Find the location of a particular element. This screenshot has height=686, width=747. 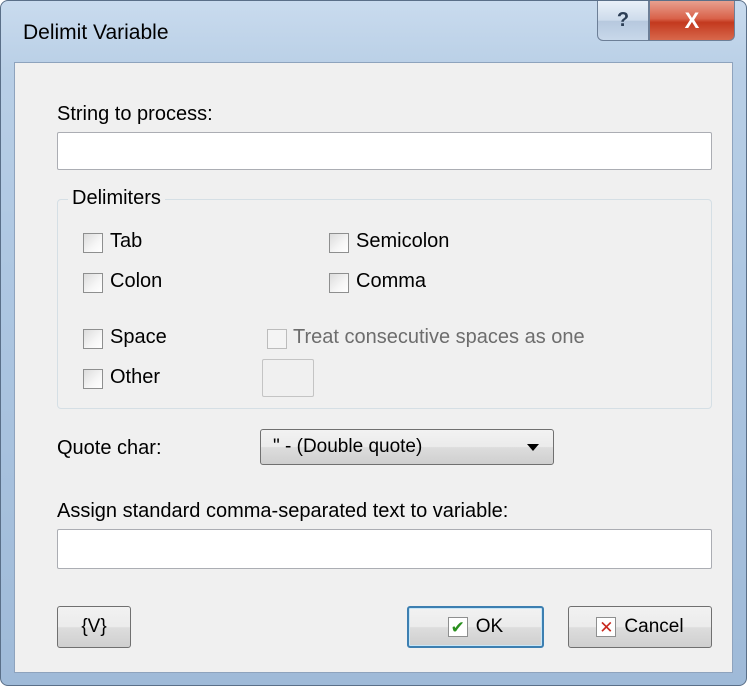

consecutive-spaces-checkbox is located at coordinates (277, 339).